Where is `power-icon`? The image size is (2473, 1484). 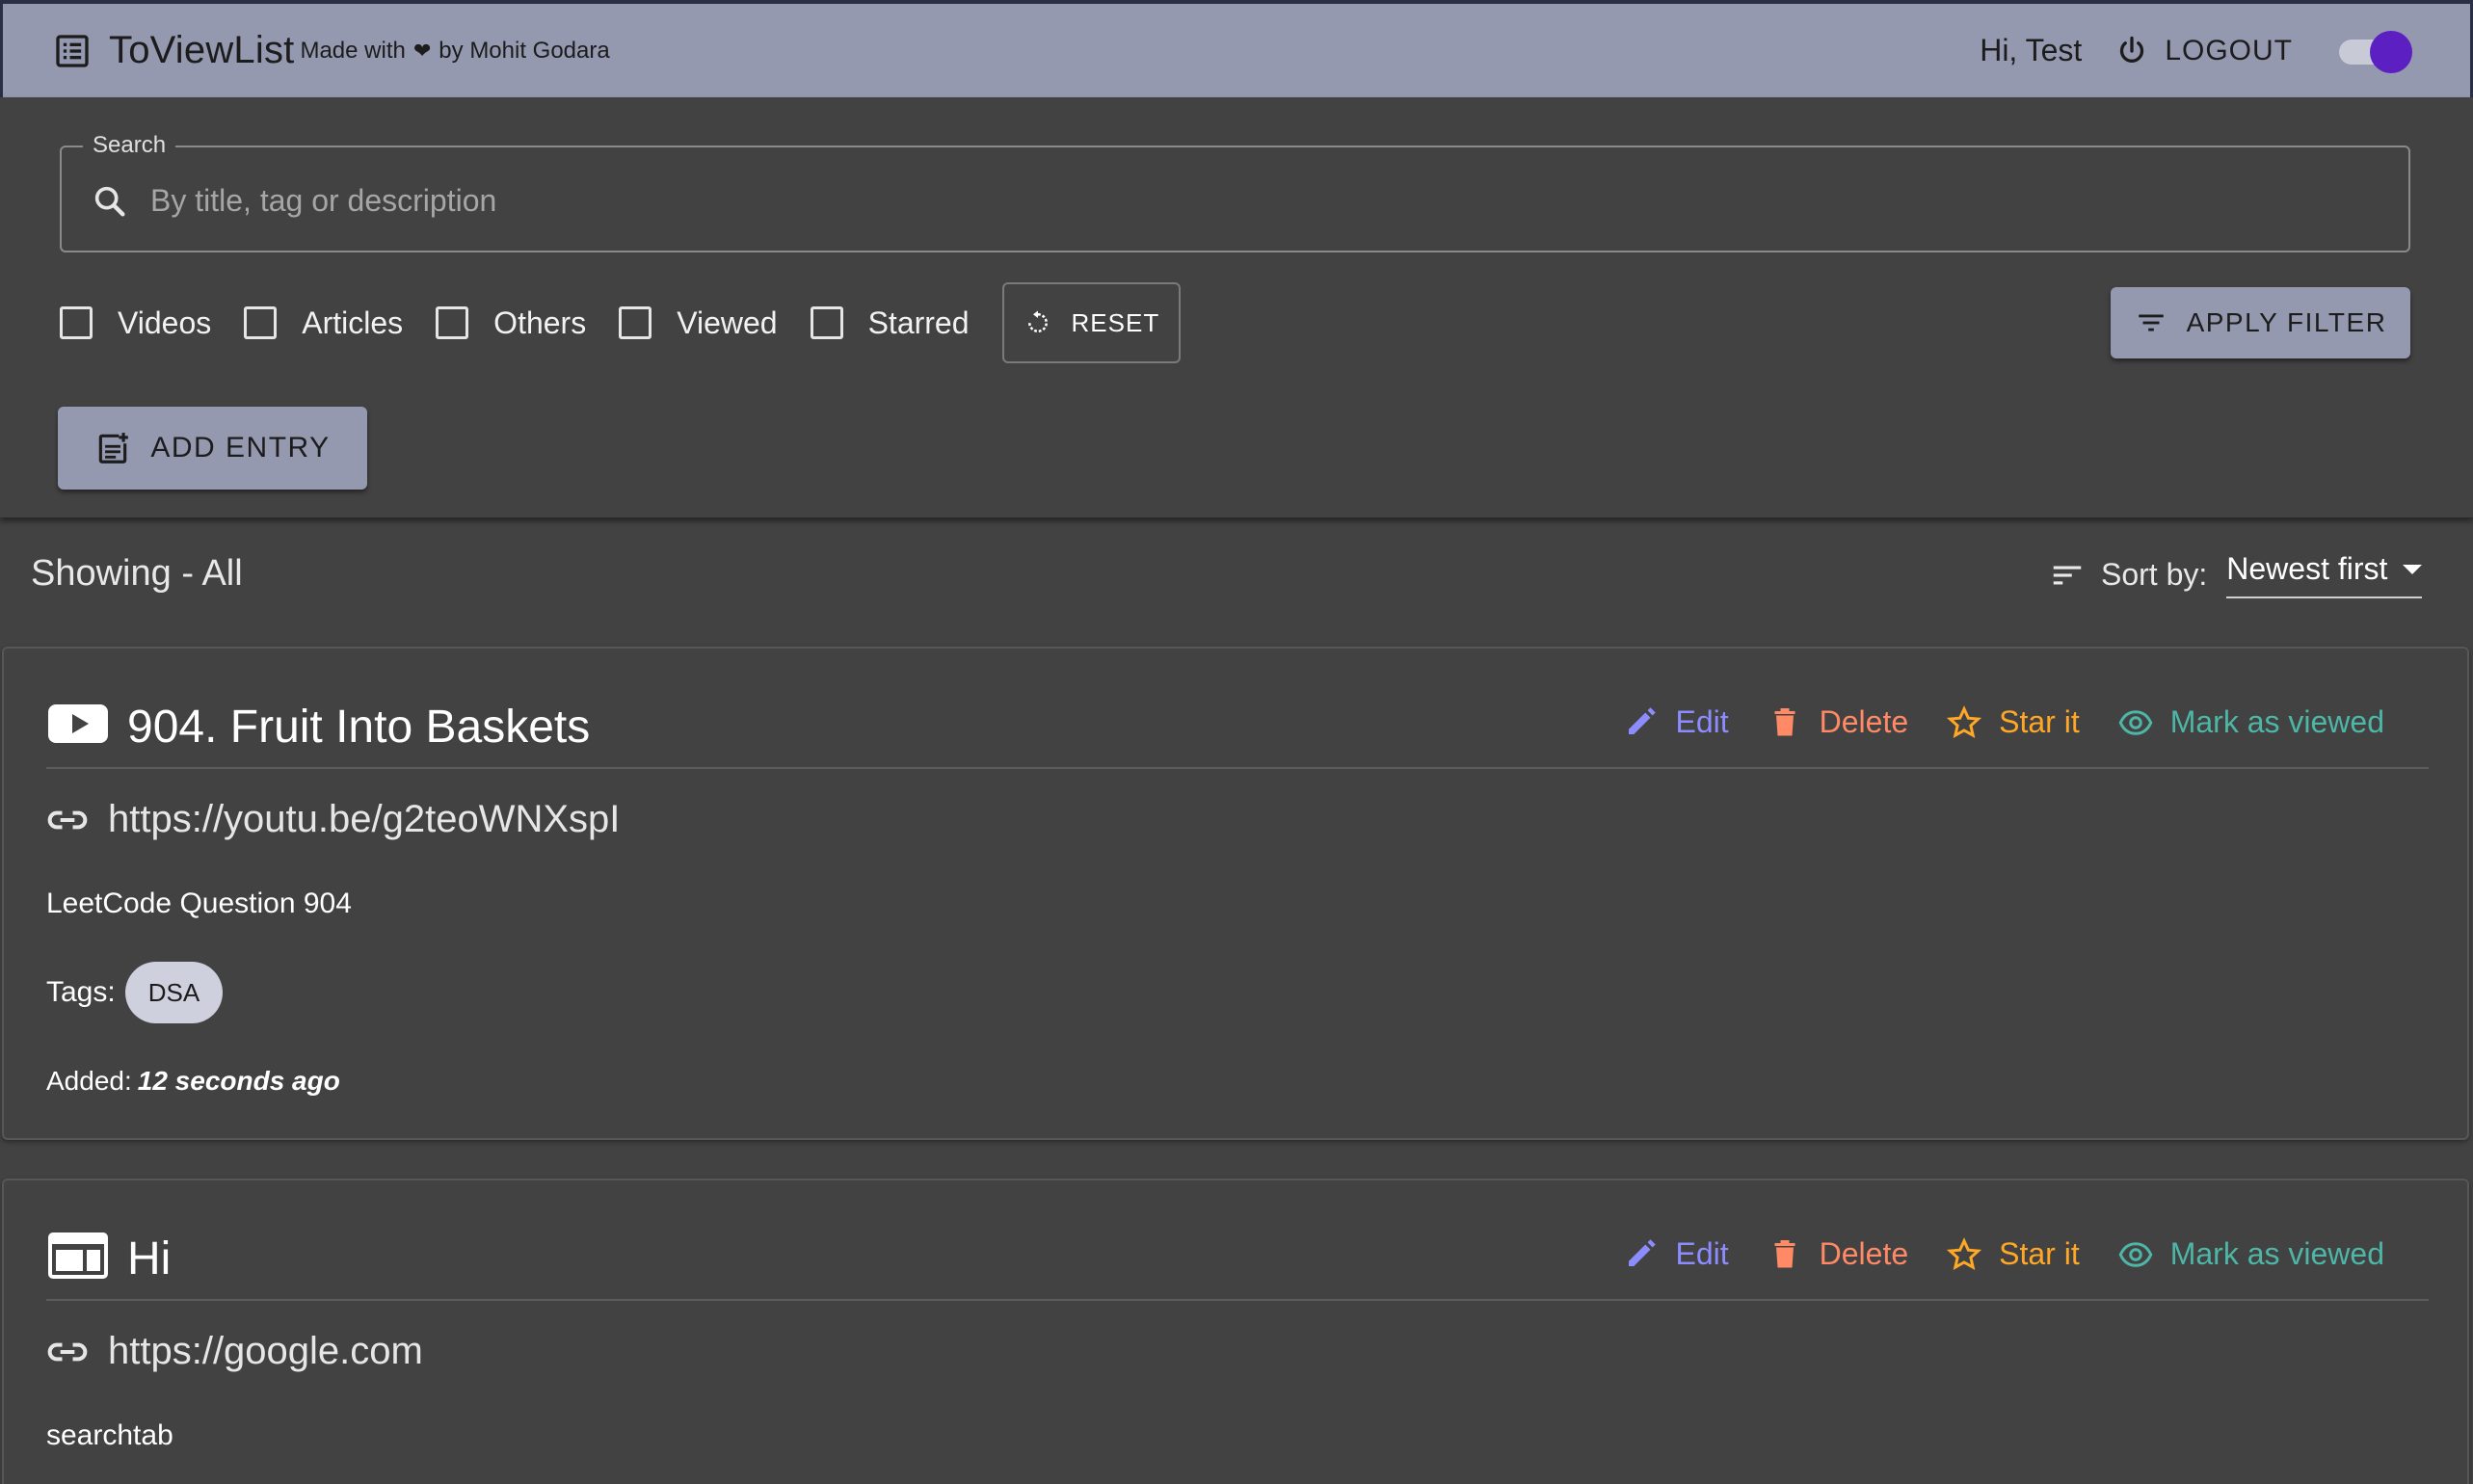
power-icon is located at coordinates (2132, 49).